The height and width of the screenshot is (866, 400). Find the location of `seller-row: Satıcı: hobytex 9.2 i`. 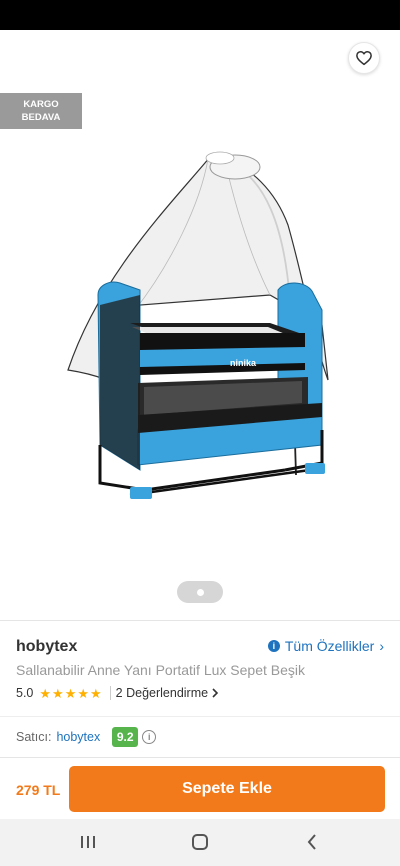

seller-row: Satıcı: hobytex 9.2 i is located at coordinates (86, 737).